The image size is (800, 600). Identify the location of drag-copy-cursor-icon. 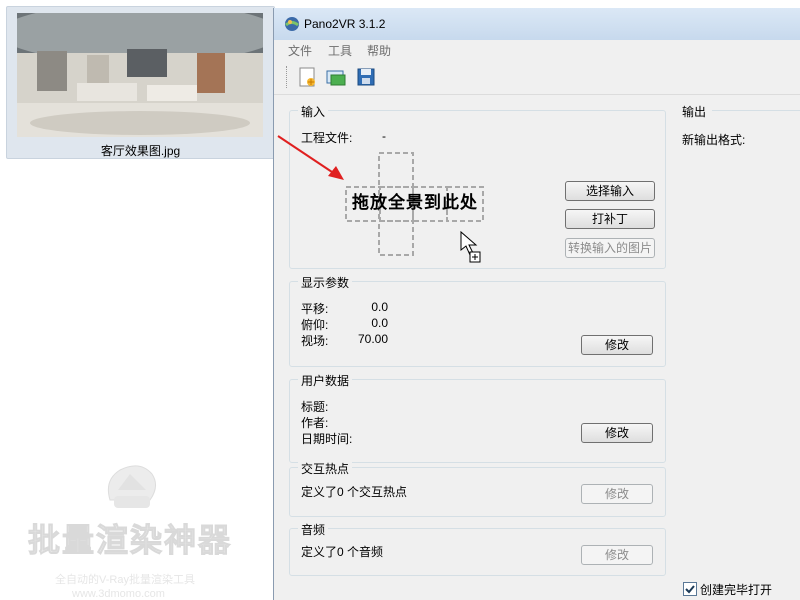
(470, 246).